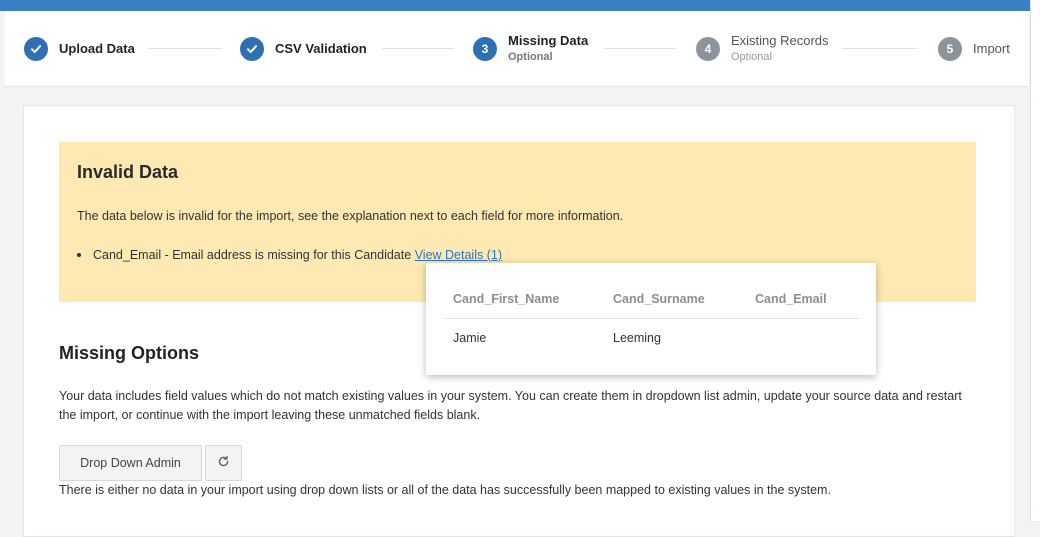 Image resolution: width=1040 pixels, height=537 pixels. I want to click on refresh-icon, so click(223, 463).